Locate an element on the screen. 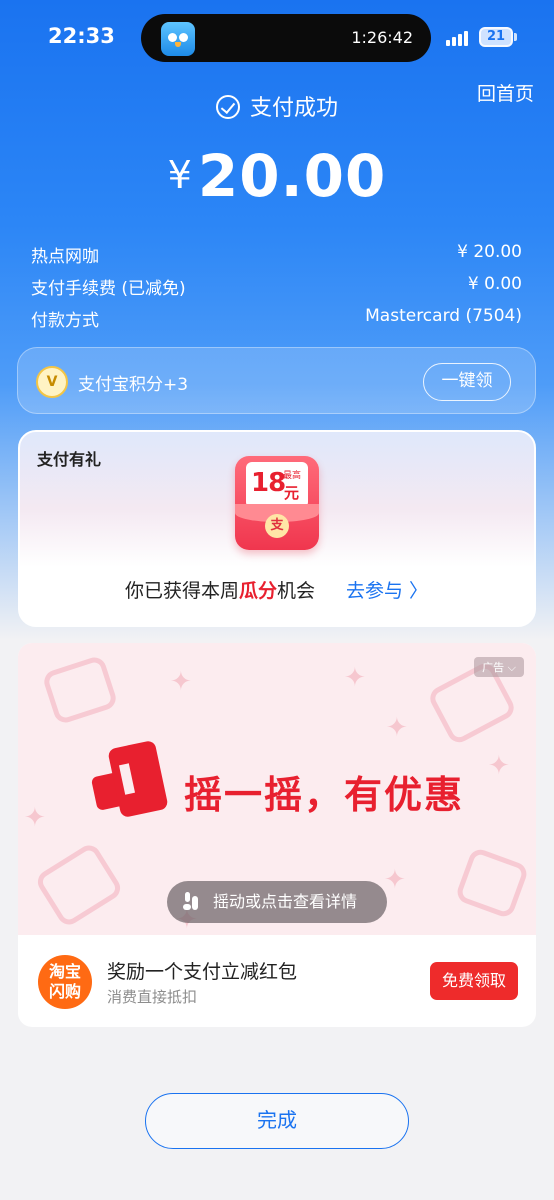  ad-subtitle: 消费直接抵扣 is located at coordinates (152, 997).